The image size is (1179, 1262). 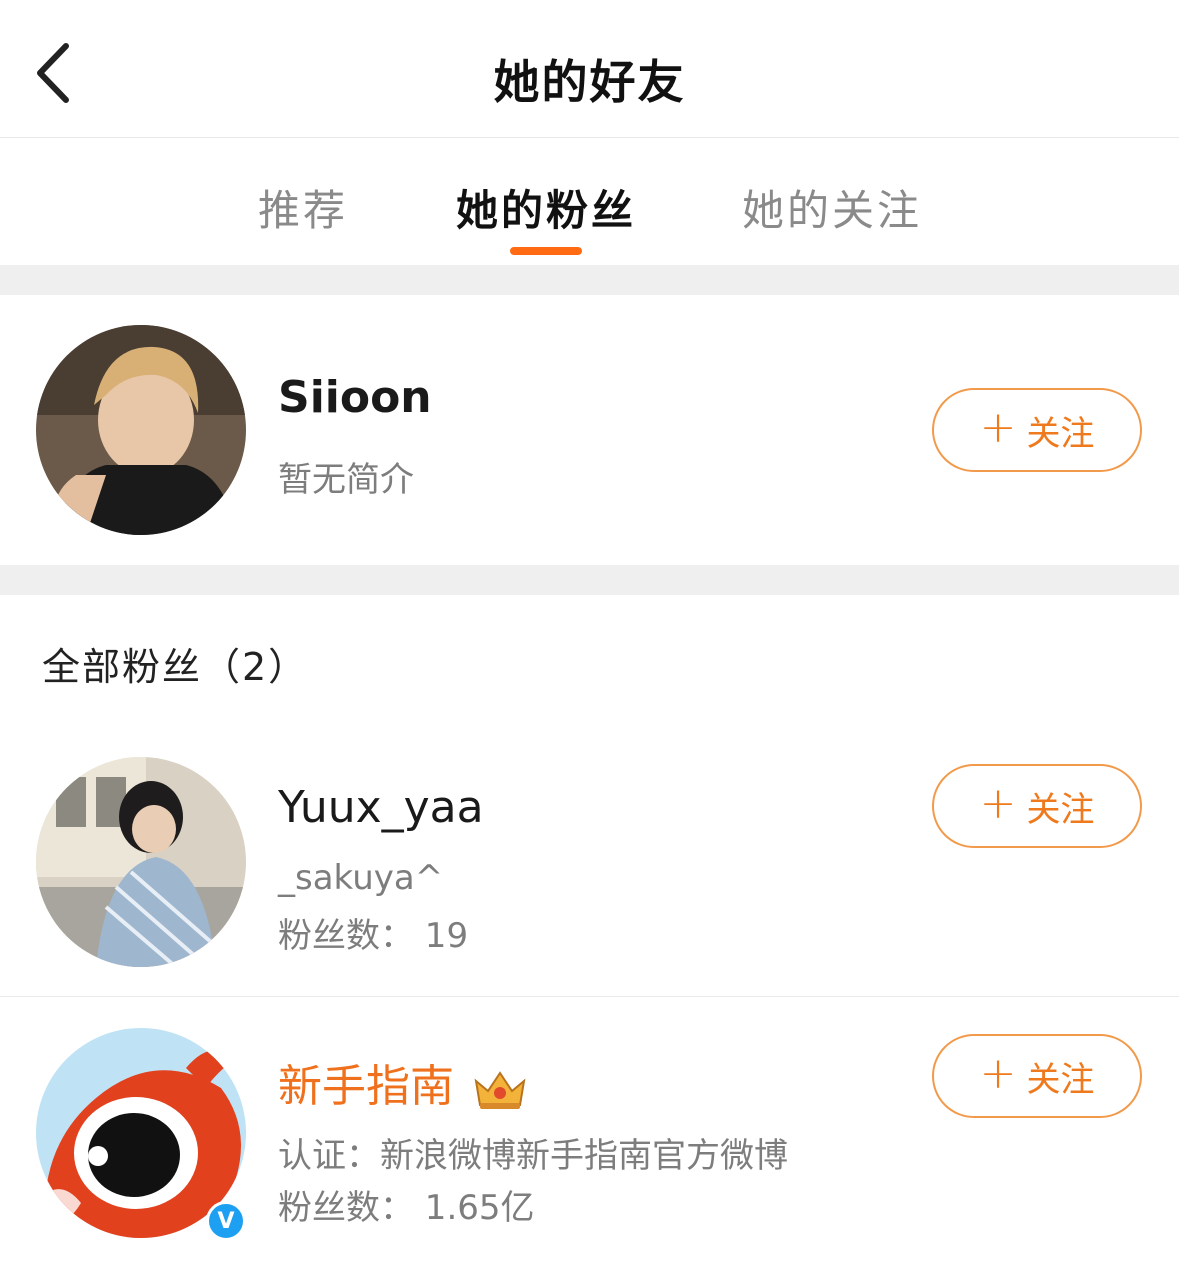 I want to click on fan-name-xinshou-zhinan: 新手指南, so click(x=403, y=1082).